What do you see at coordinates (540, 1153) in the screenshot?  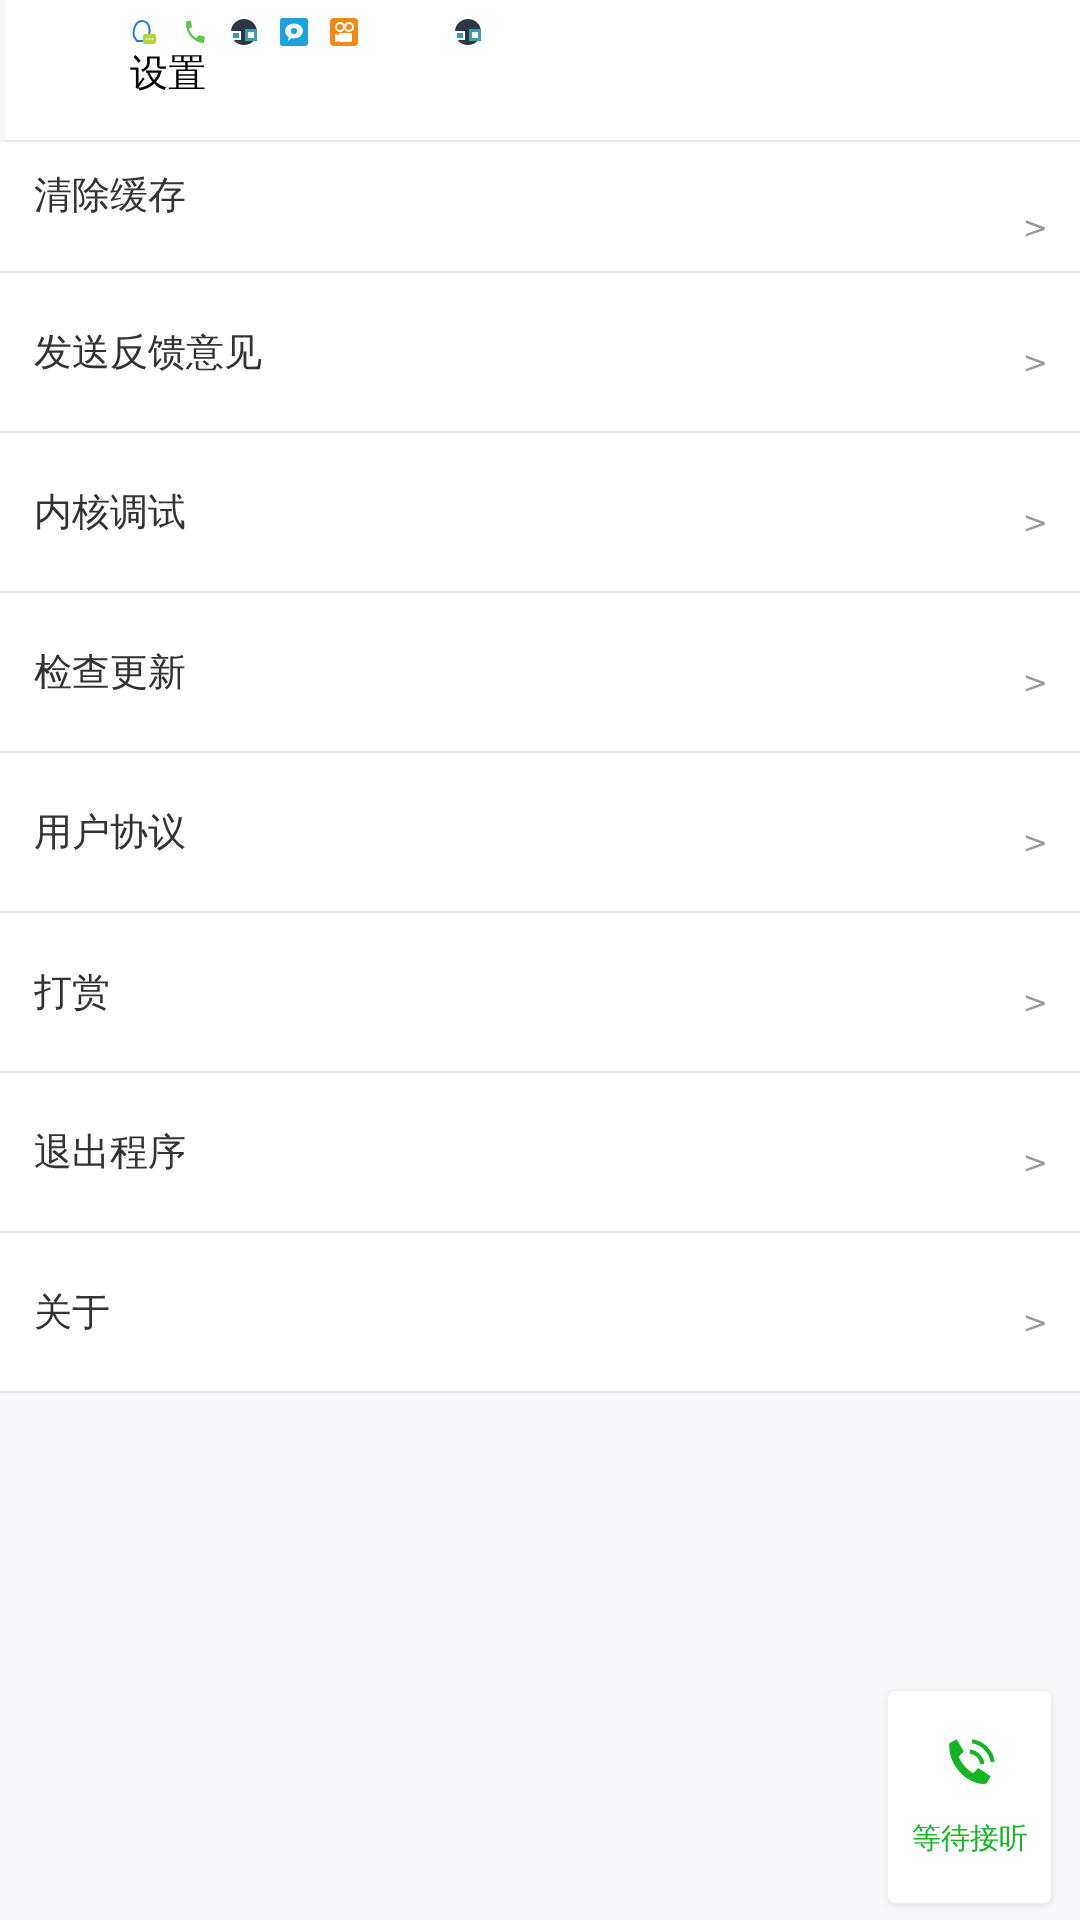 I see `settings-item: 退出程序 >` at bounding box center [540, 1153].